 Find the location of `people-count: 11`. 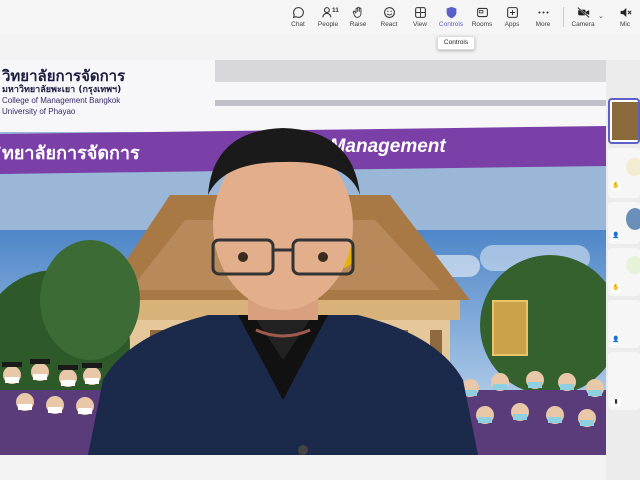

people-count: 11 is located at coordinates (335, 10).